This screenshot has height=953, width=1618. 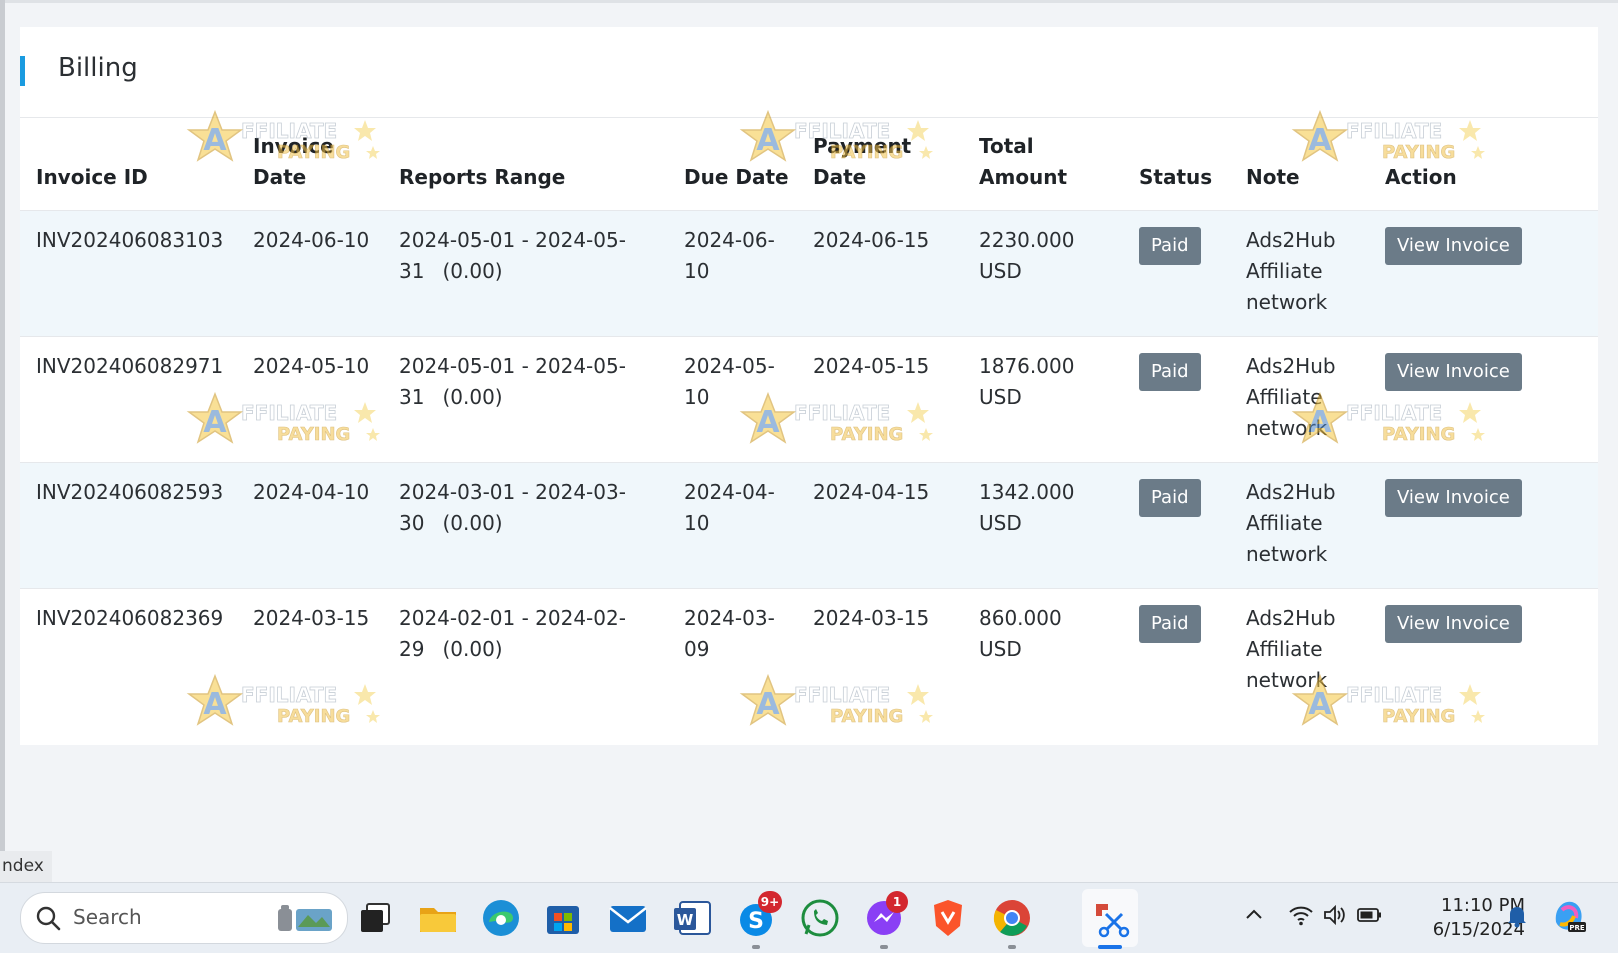 What do you see at coordinates (732, 273) in the screenshot?
I see `cell-due-date: 2024-06-10` at bounding box center [732, 273].